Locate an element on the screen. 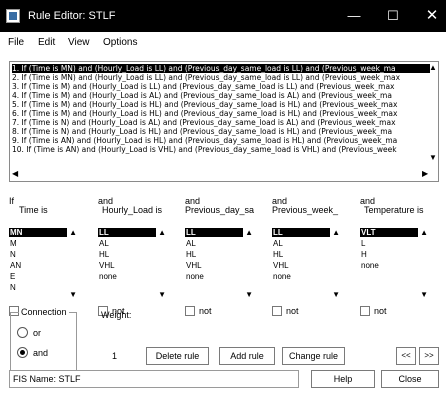 The image size is (446, 394). antecedent-label: Previous_day_sa is located at coordinates (220, 210).